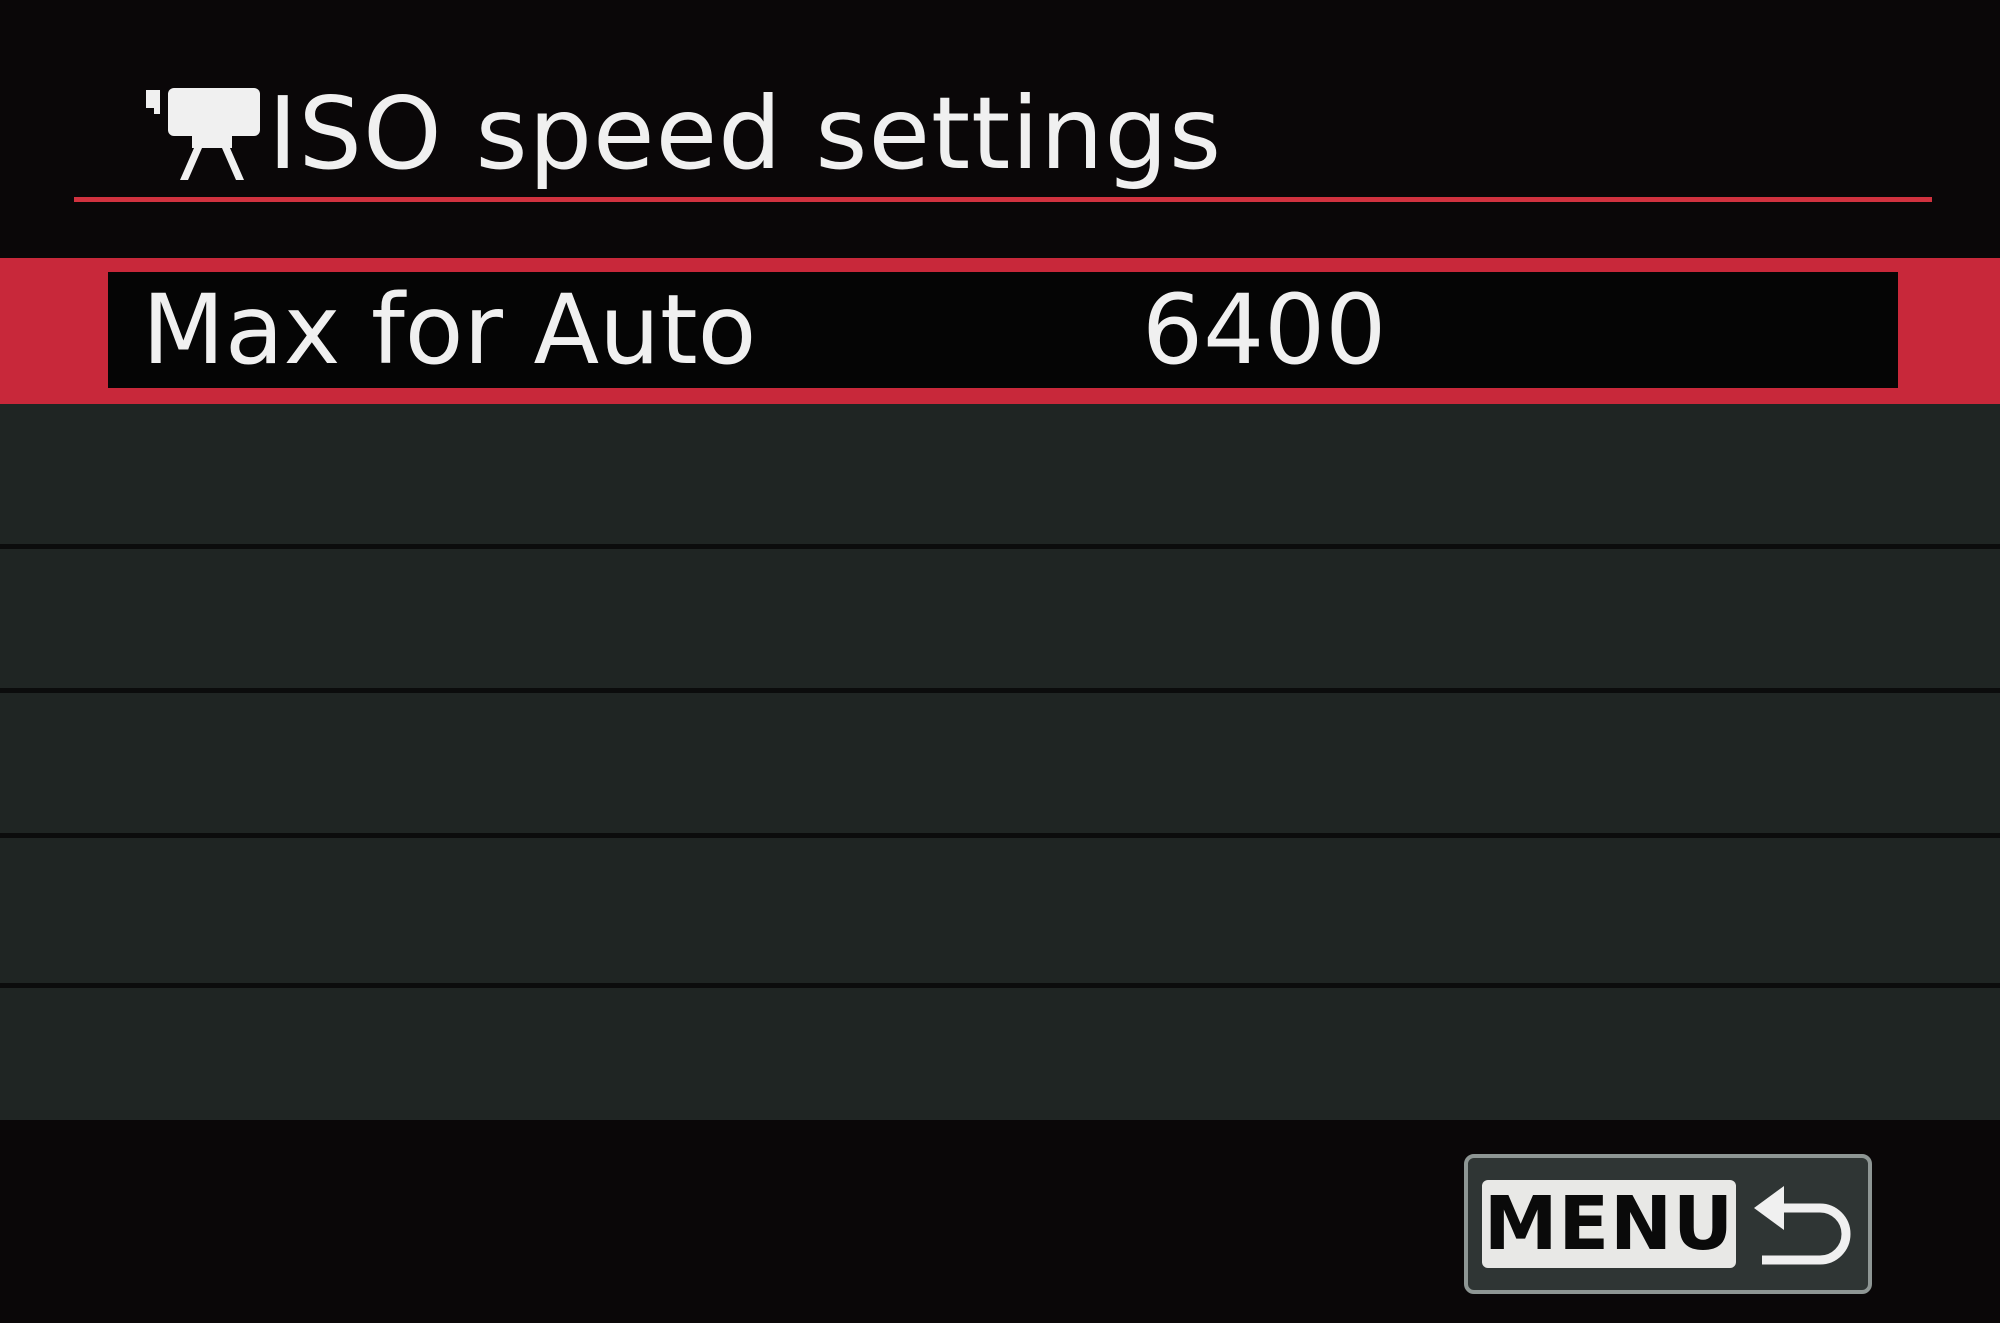 This screenshot has height=1323, width=2000. I want to click on menu-item-label: Max for Auto, so click(449, 330).